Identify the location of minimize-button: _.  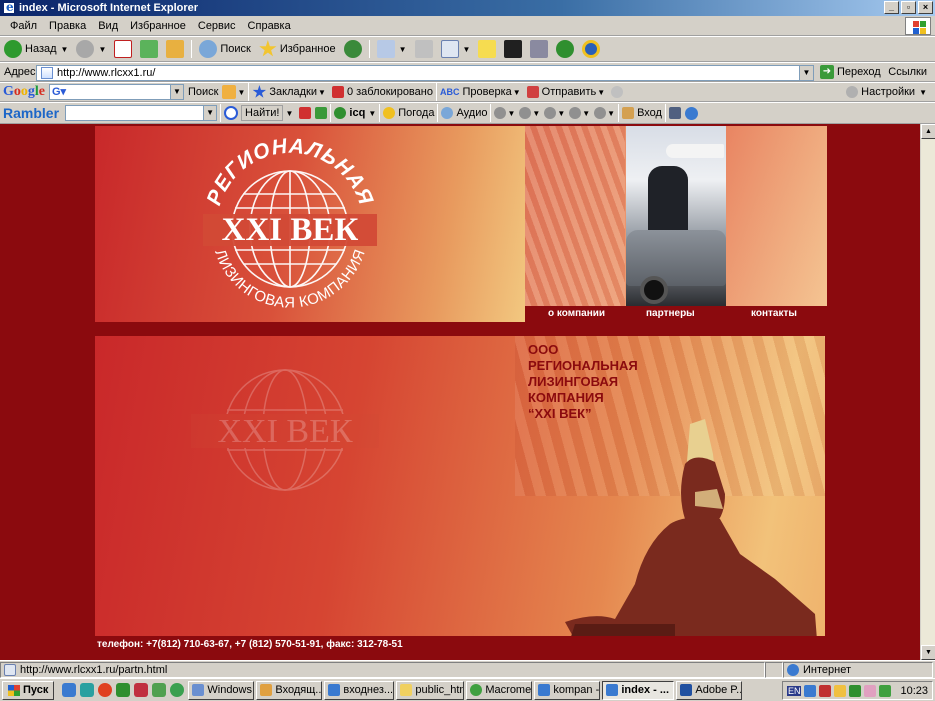
(891, 7).